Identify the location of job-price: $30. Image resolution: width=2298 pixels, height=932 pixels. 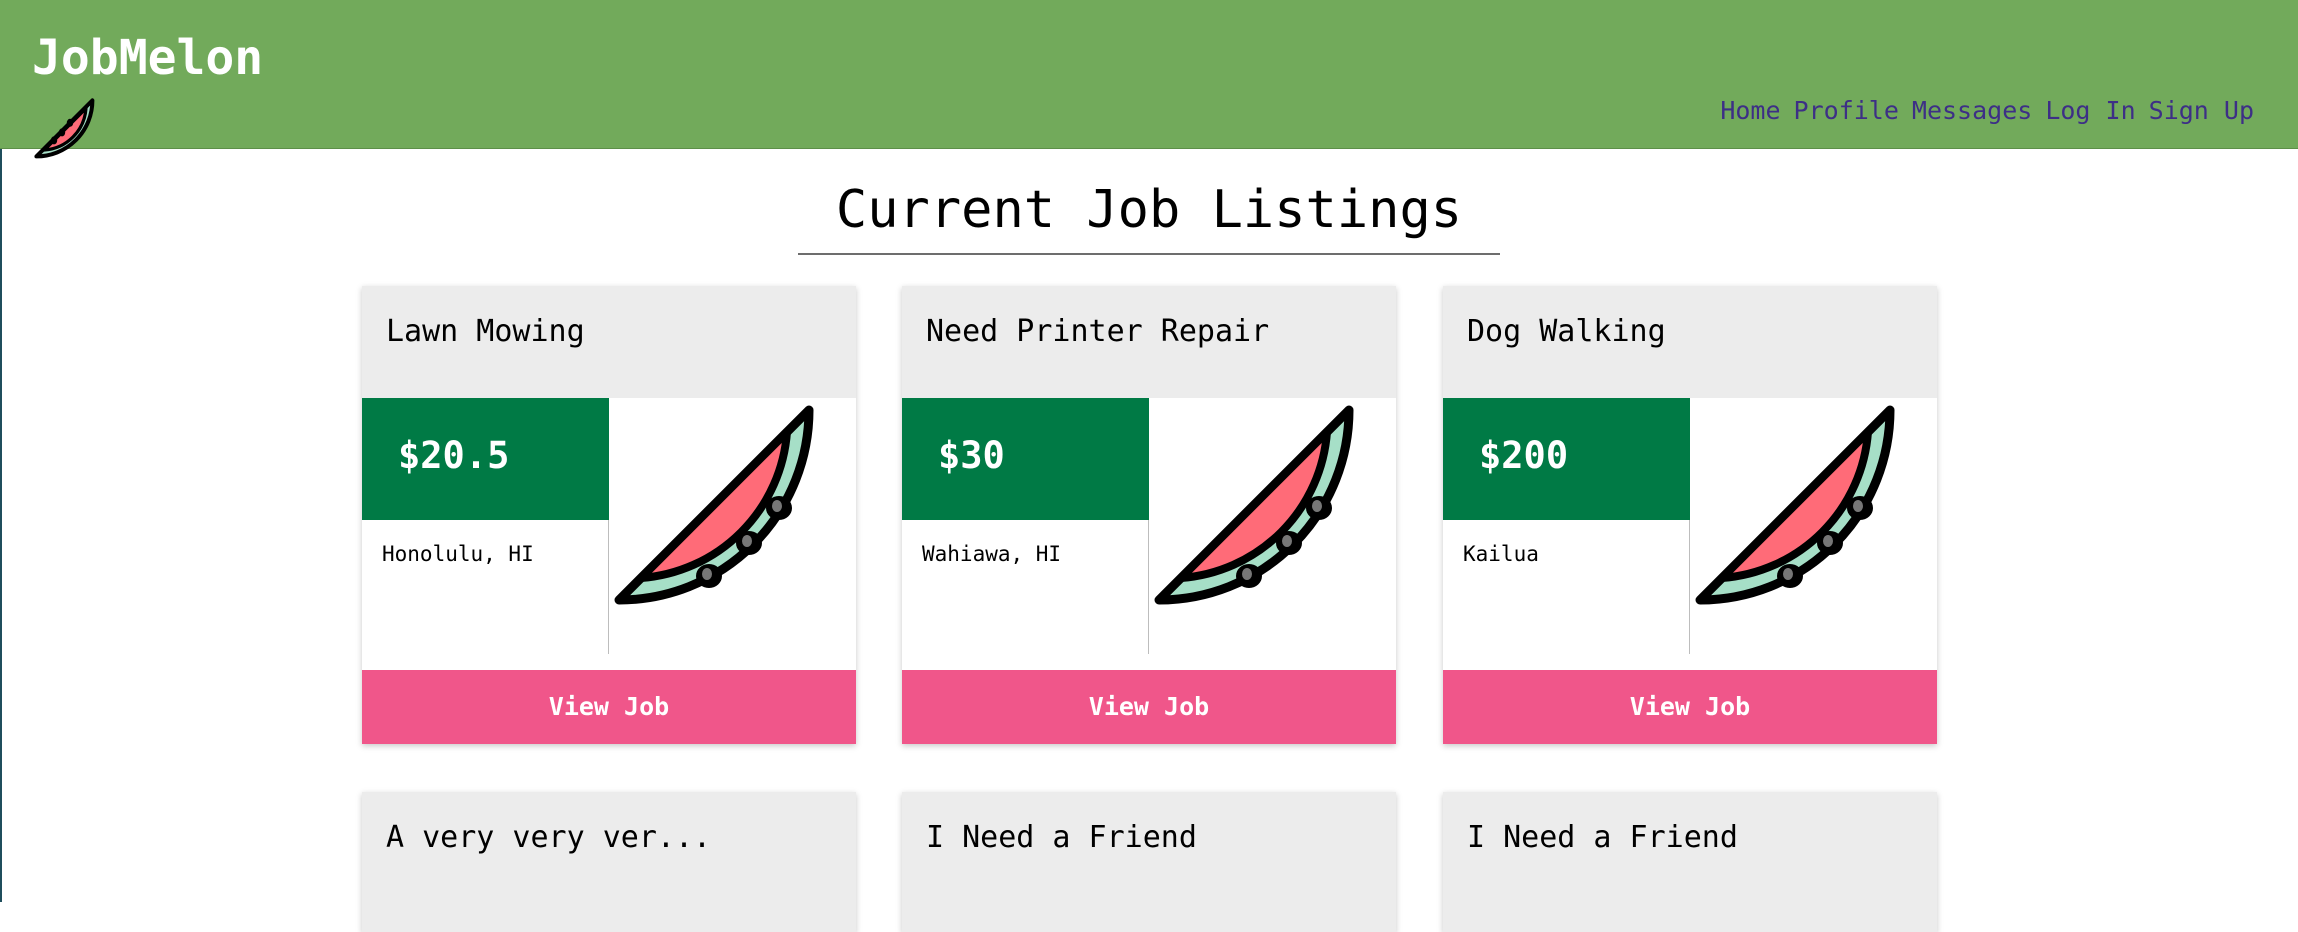
(971, 455).